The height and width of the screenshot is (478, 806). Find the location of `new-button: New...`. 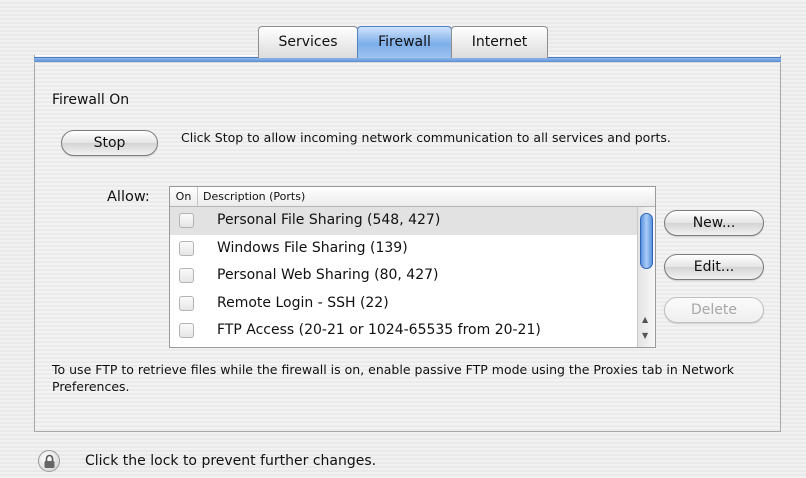

new-button: New... is located at coordinates (714, 223).